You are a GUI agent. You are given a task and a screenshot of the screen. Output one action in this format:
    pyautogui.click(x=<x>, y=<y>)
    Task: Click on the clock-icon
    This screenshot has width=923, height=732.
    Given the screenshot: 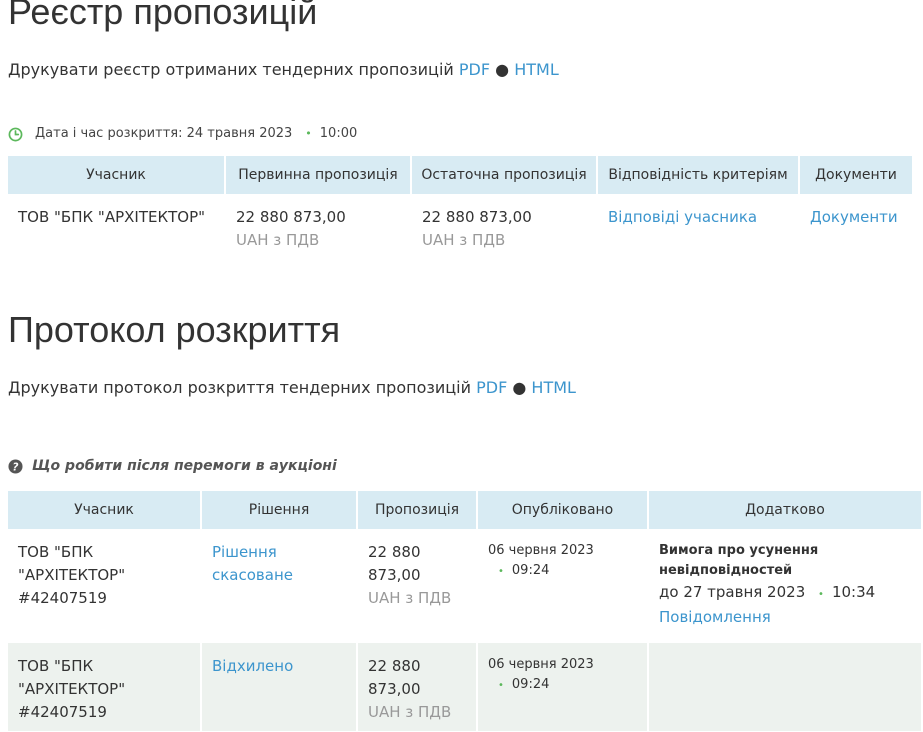 What is the action you would take?
    pyautogui.click(x=15, y=134)
    